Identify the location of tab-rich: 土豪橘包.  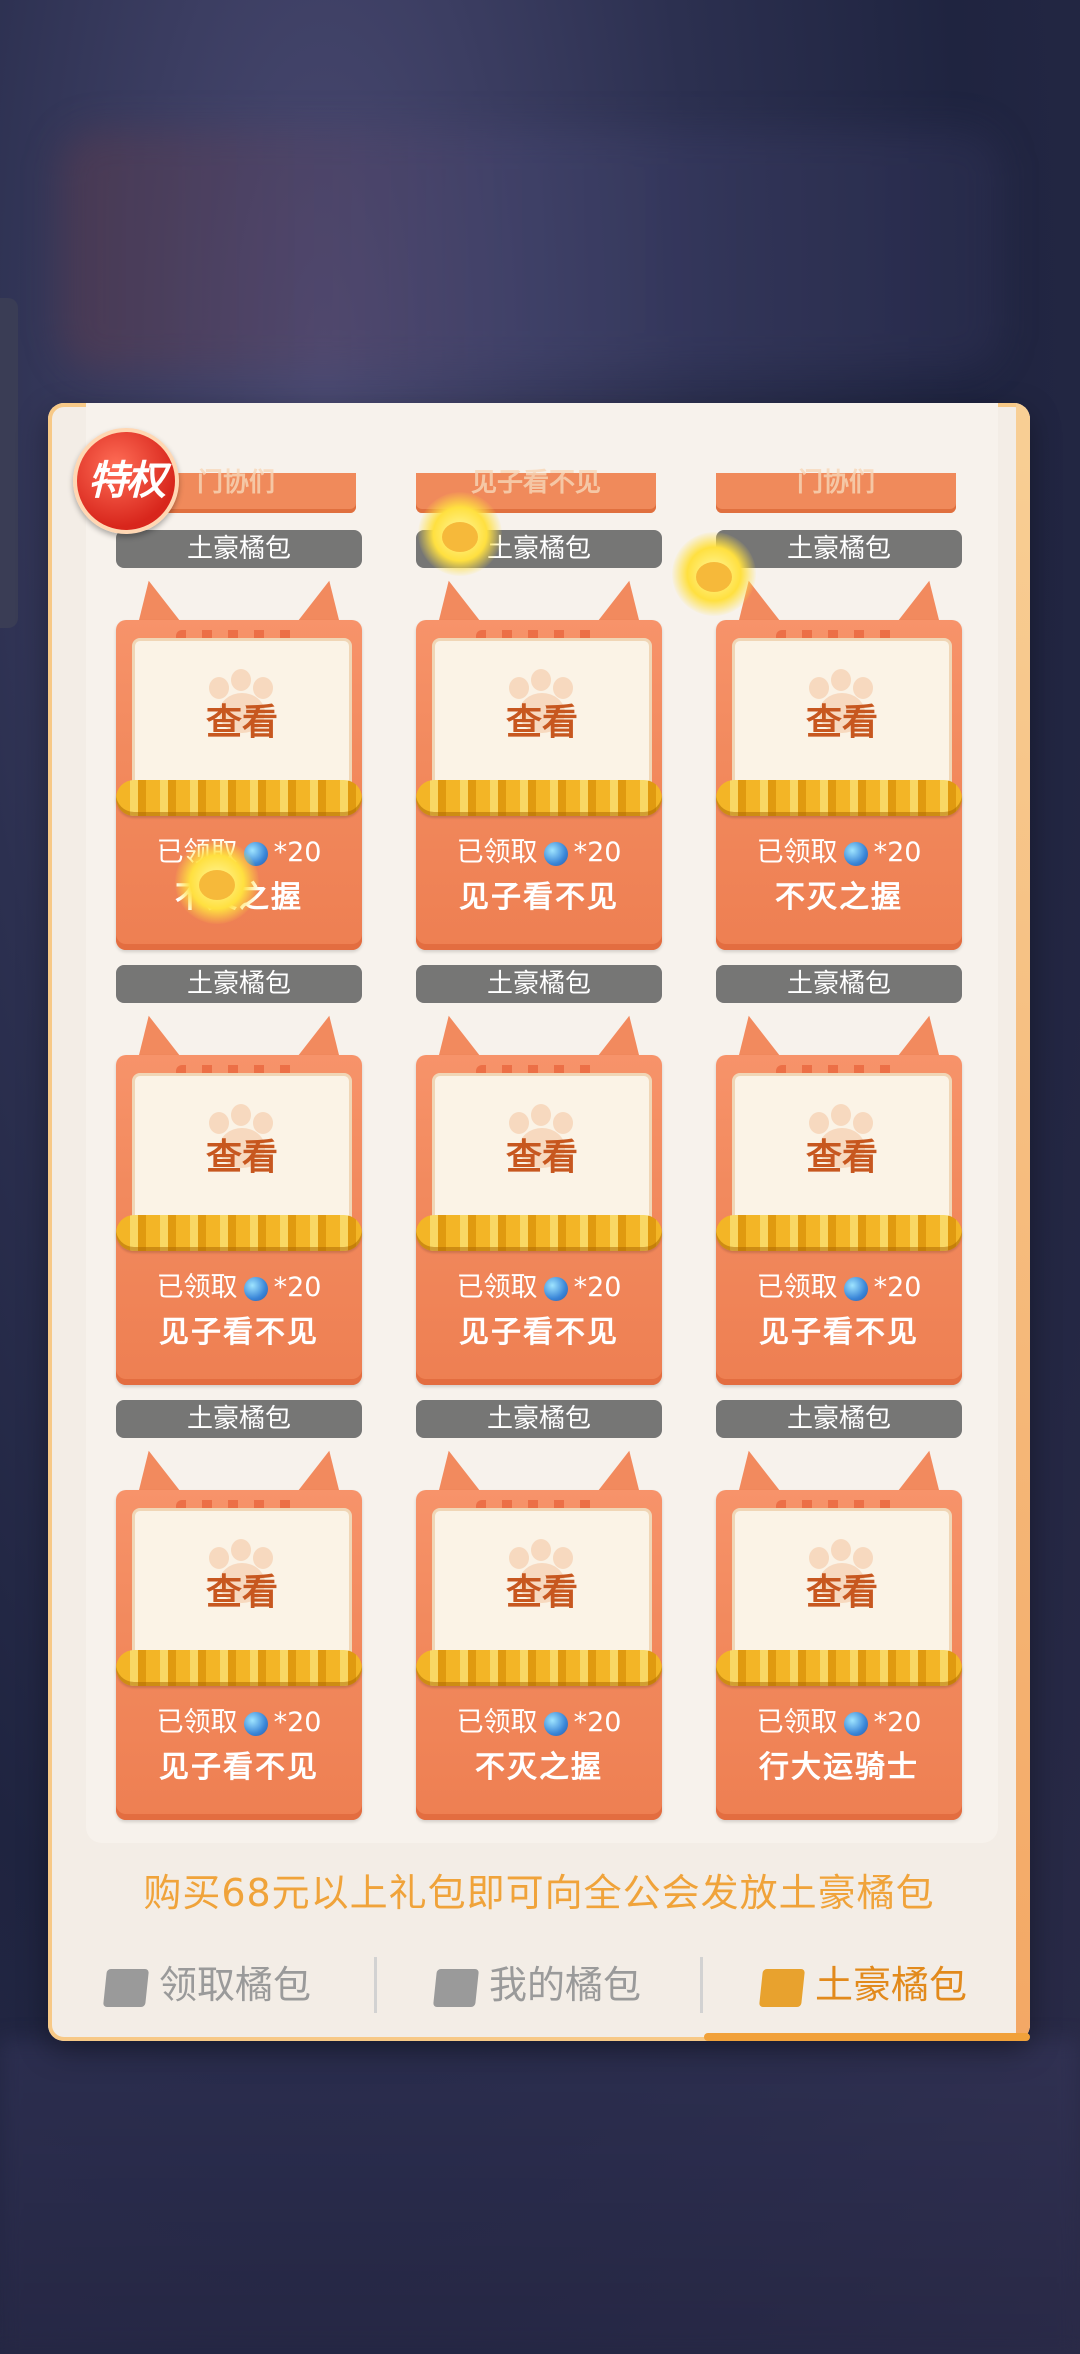
(864, 1985).